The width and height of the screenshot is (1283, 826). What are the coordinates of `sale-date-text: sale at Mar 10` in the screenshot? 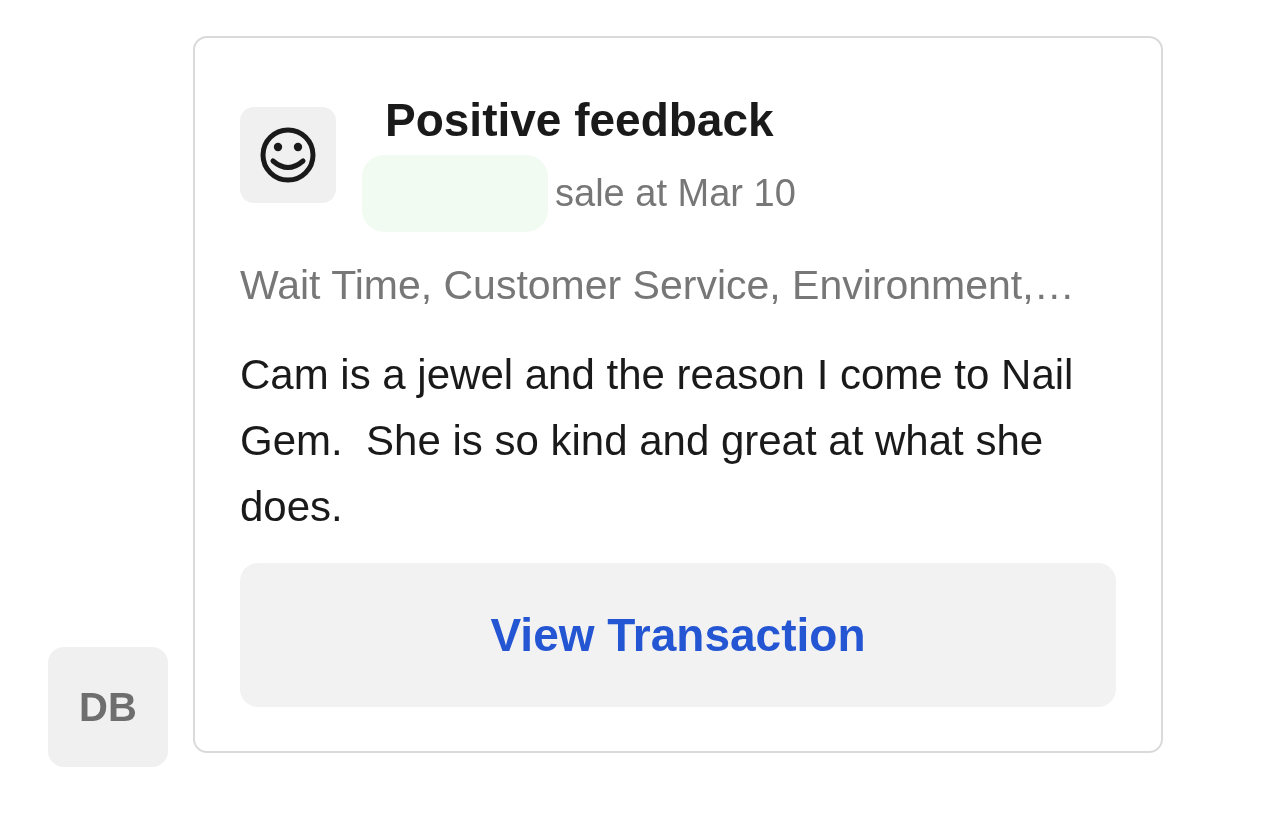 It's located at (675, 193).